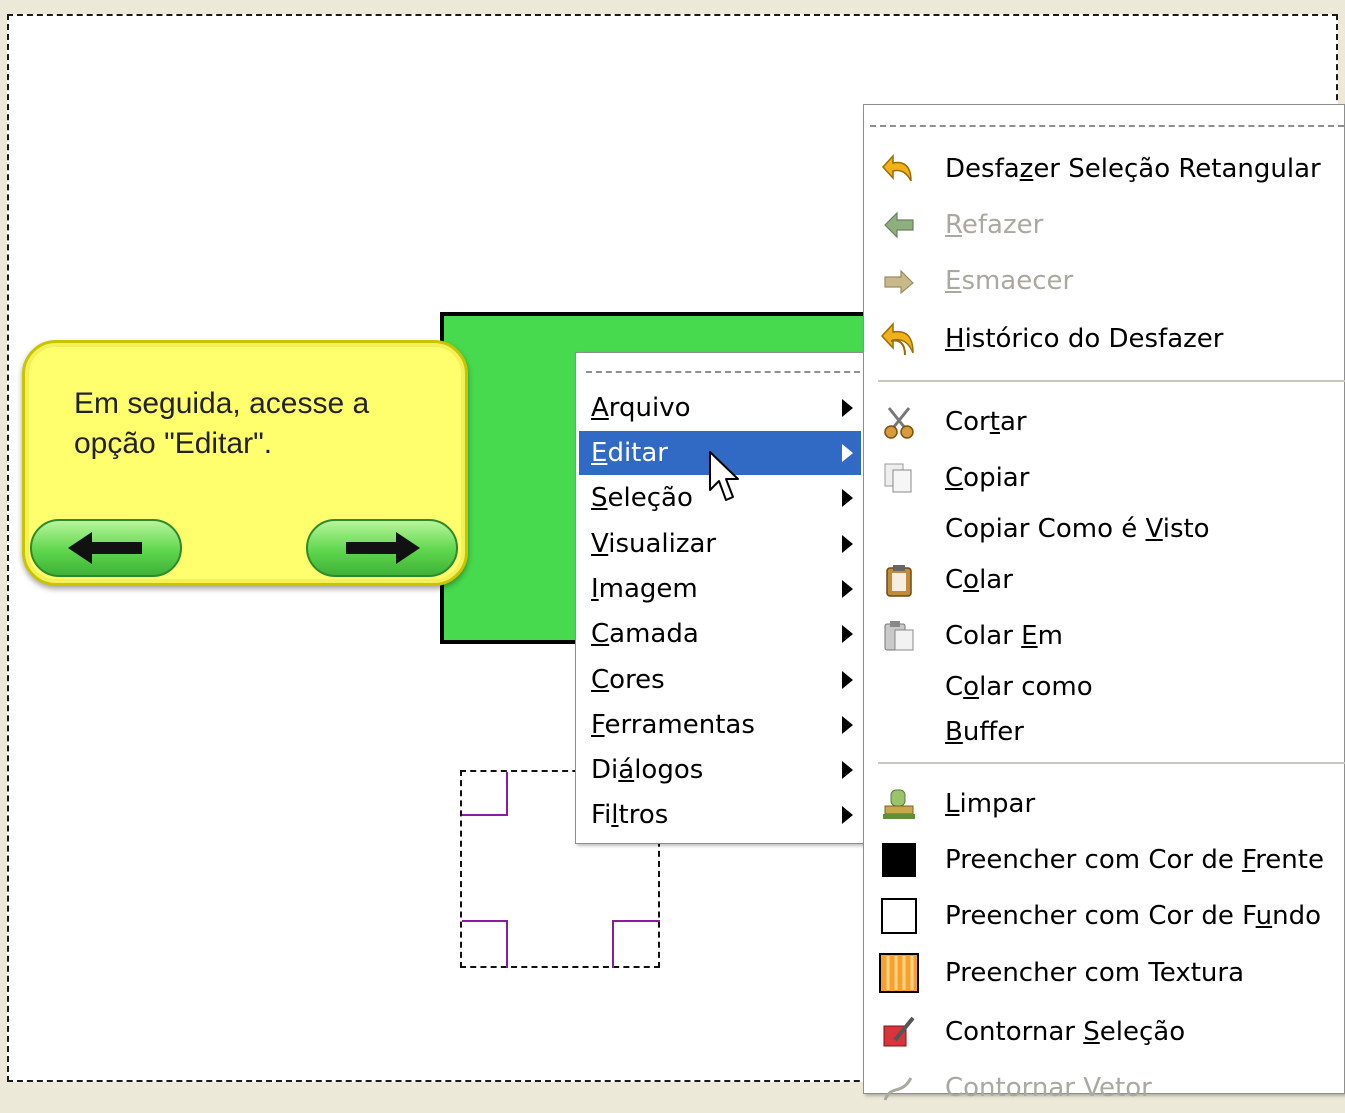  I want to click on next-button, so click(382, 548).